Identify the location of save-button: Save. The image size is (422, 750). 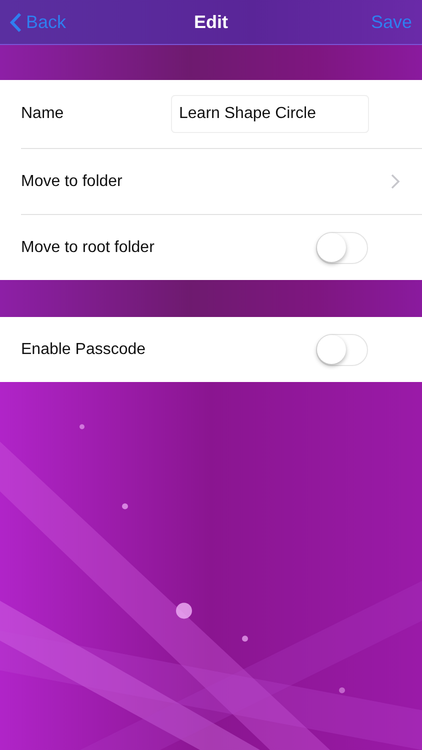
(391, 22).